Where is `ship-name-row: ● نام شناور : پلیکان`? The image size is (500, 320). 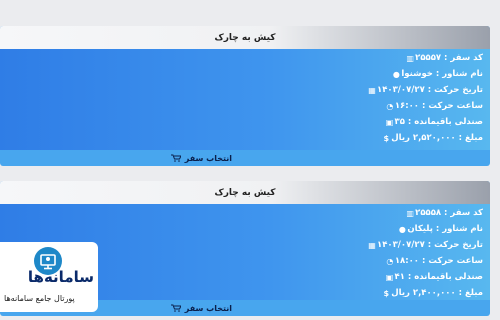
ship-name-row: ● نام شناور : پلیکان is located at coordinates (437, 229).